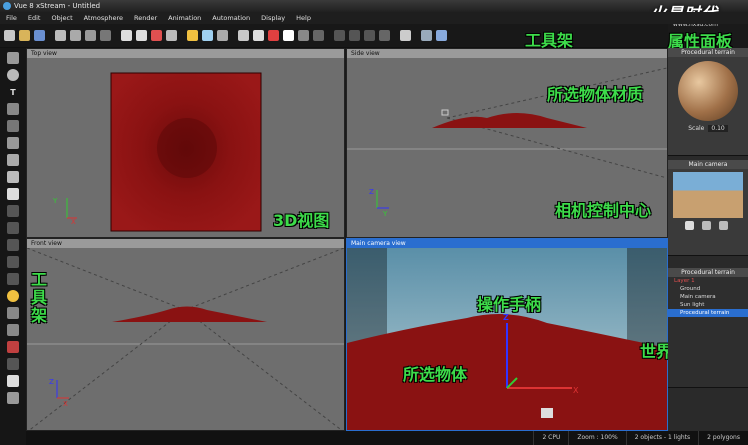 The width and height of the screenshot is (748, 445). Describe the element at coordinates (13, 194) in the screenshot. I see `pen-icon` at that location.